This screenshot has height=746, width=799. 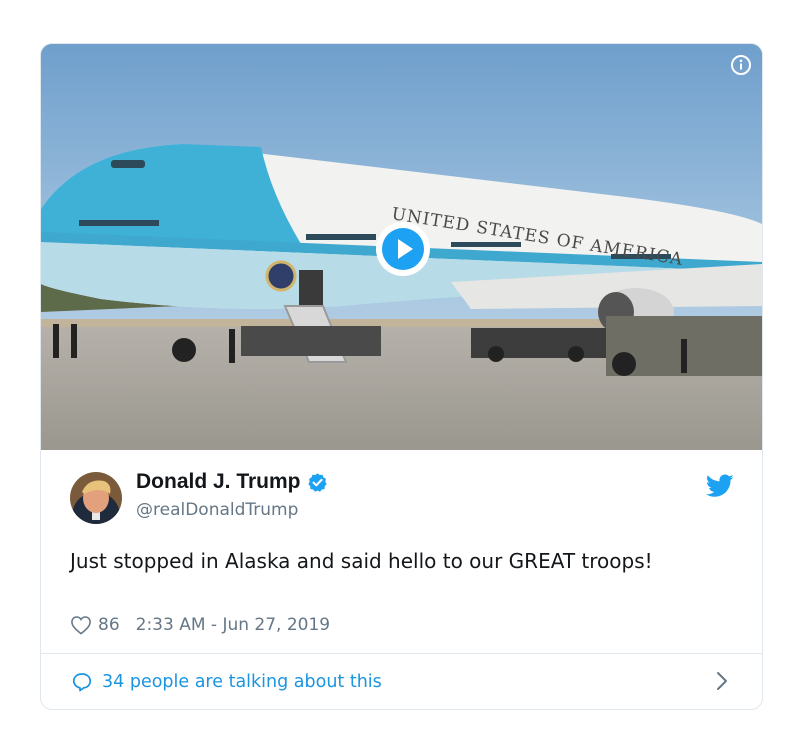 What do you see at coordinates (741, 65) in the screenshot?
I see `info-icon` at bounding box center [741, 65].